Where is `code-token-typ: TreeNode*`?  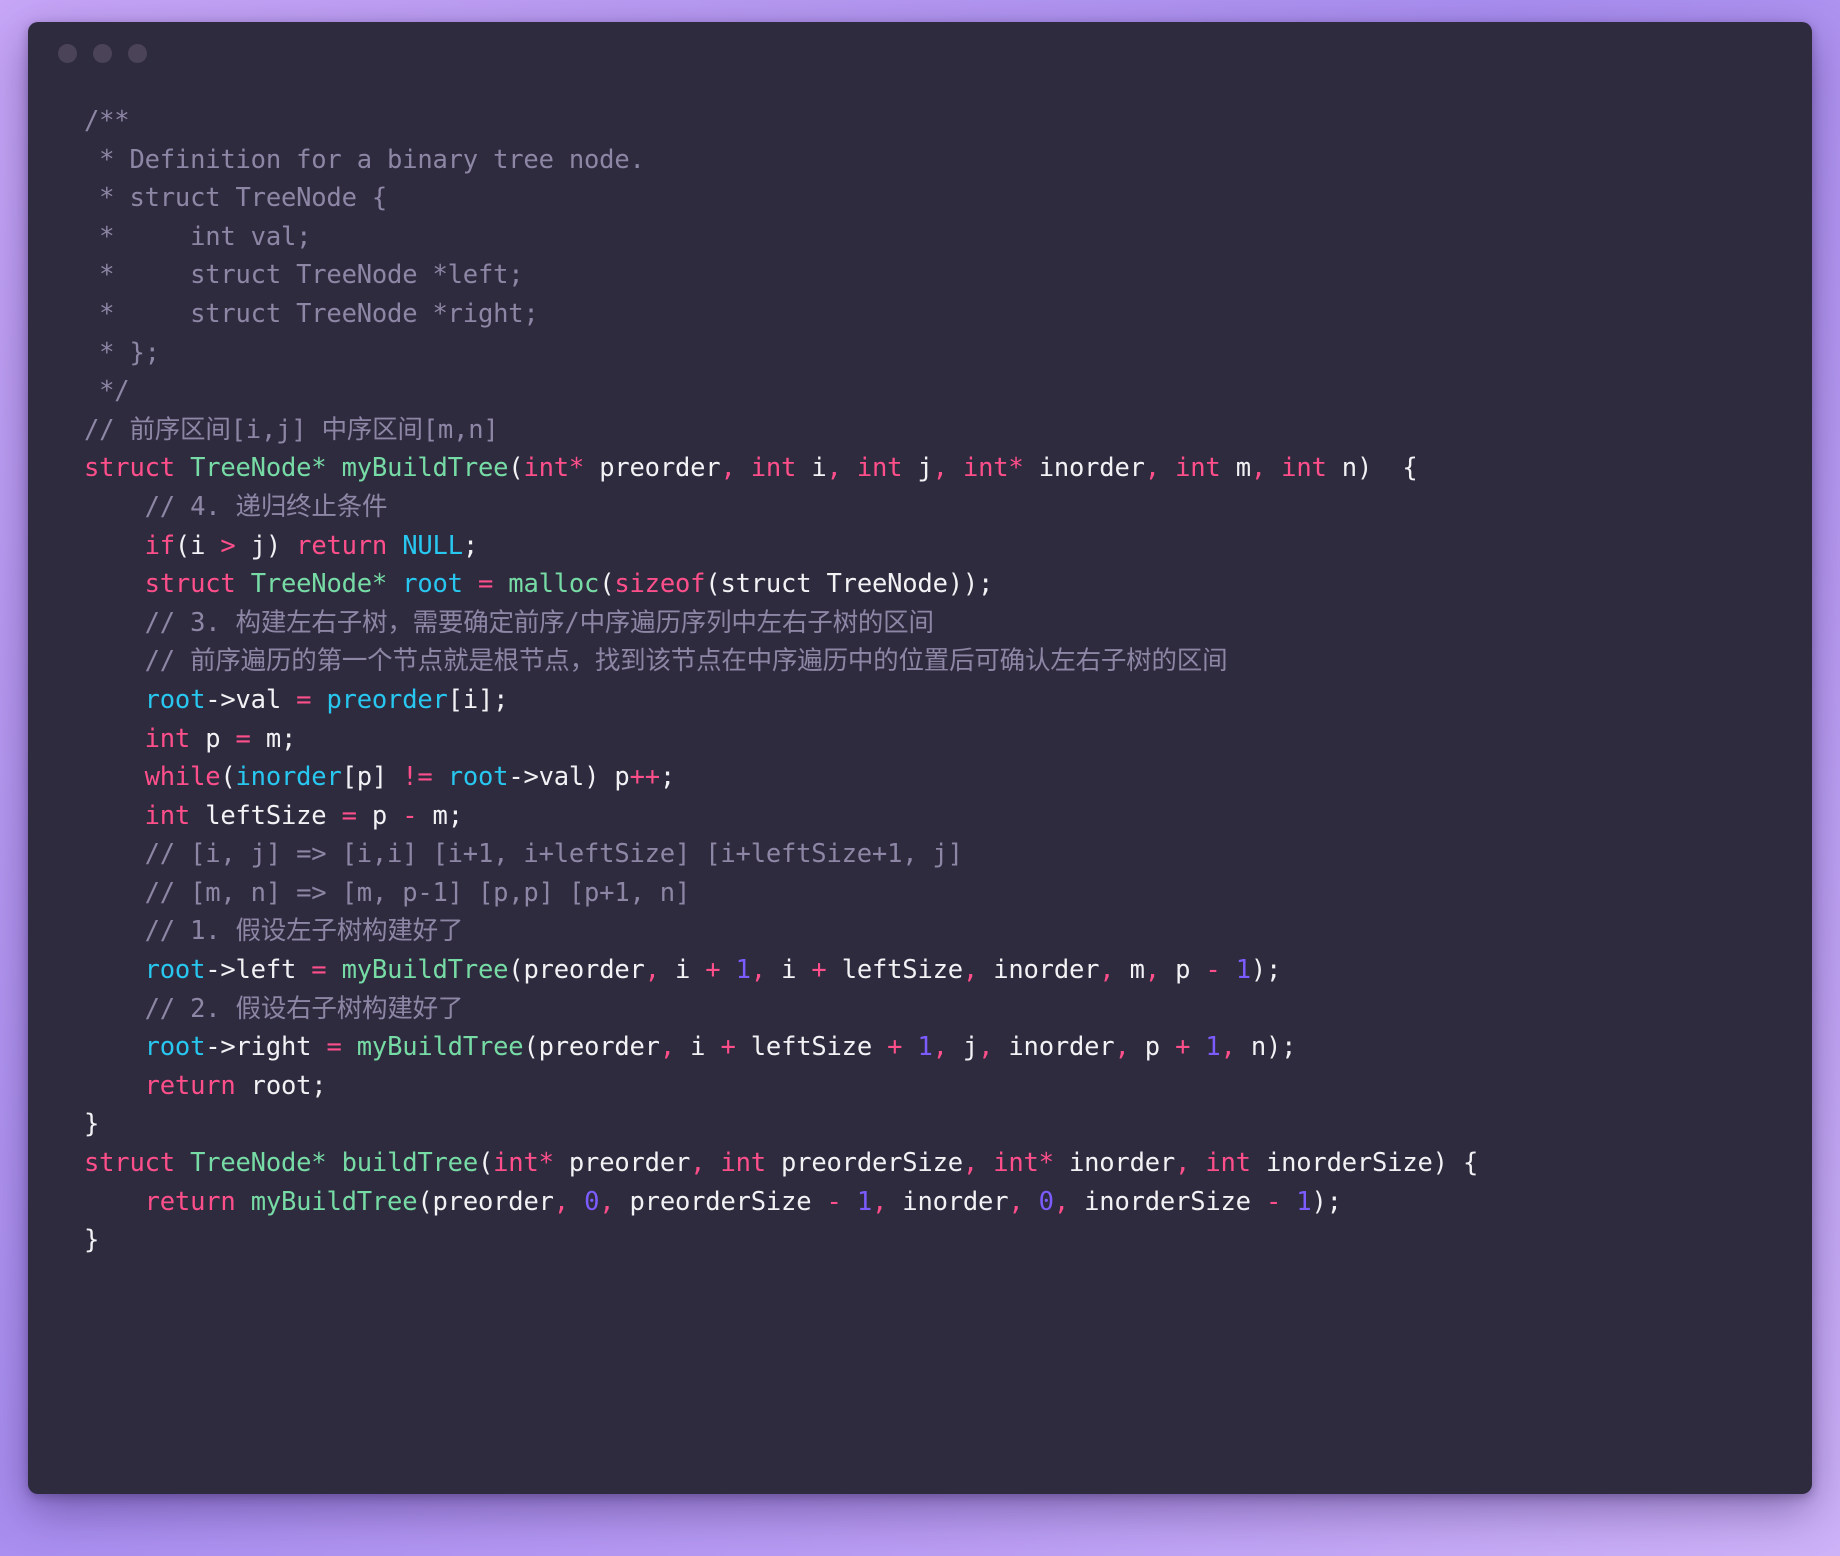
code-token-typ: TreeNode* is located at coordinates (258, 468).